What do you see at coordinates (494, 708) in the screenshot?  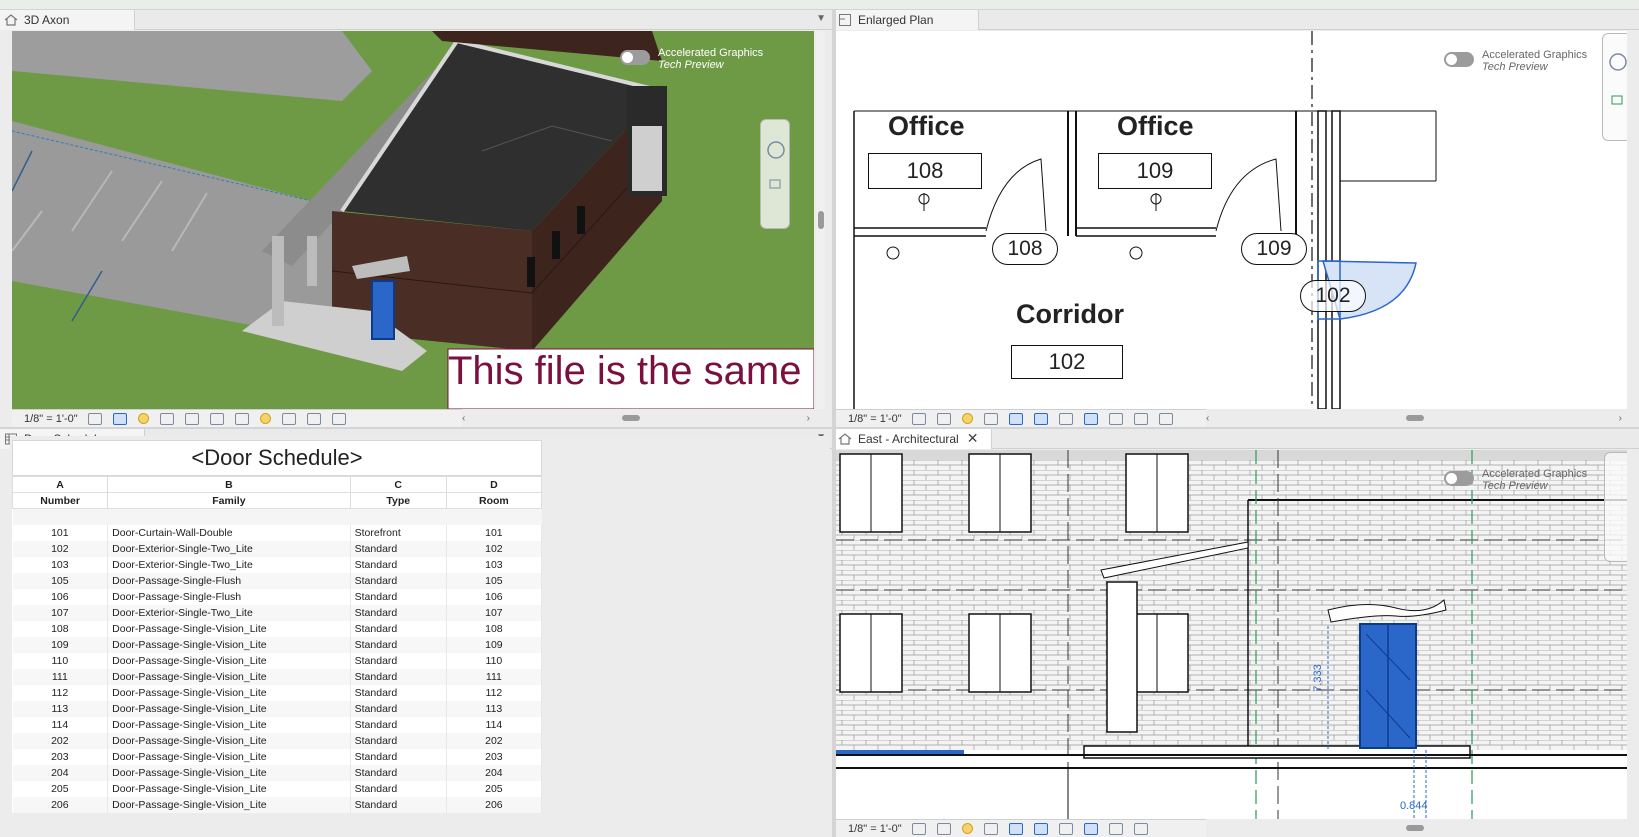 I see `cell-room: 113` at bounding box center [494, 708].